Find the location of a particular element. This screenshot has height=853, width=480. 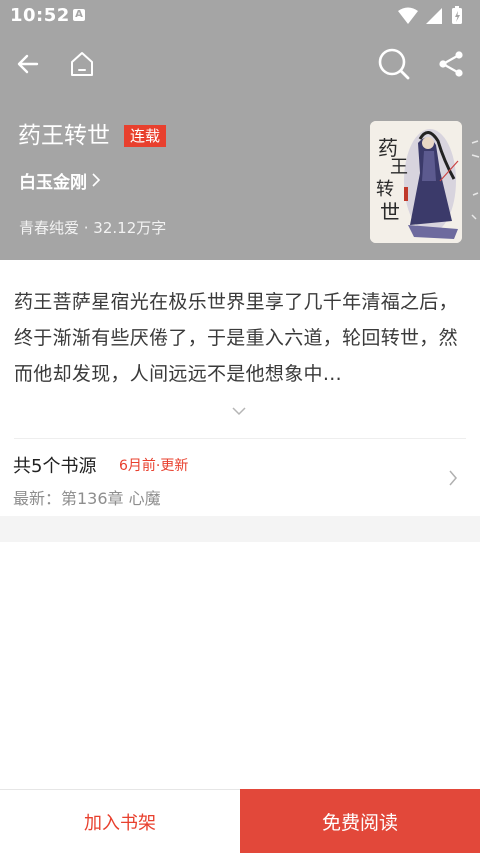

wifi-signal-battery-icon is located at coordinates (430, 15).